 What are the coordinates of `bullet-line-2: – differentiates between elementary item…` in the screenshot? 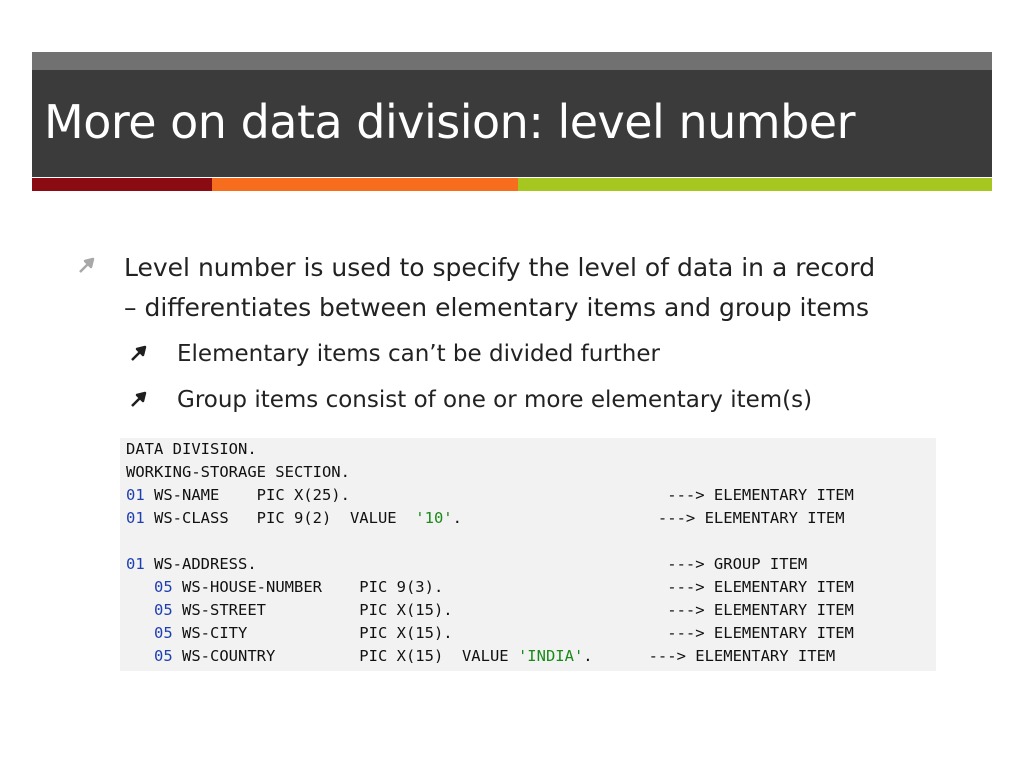 It's located at (497, 307).